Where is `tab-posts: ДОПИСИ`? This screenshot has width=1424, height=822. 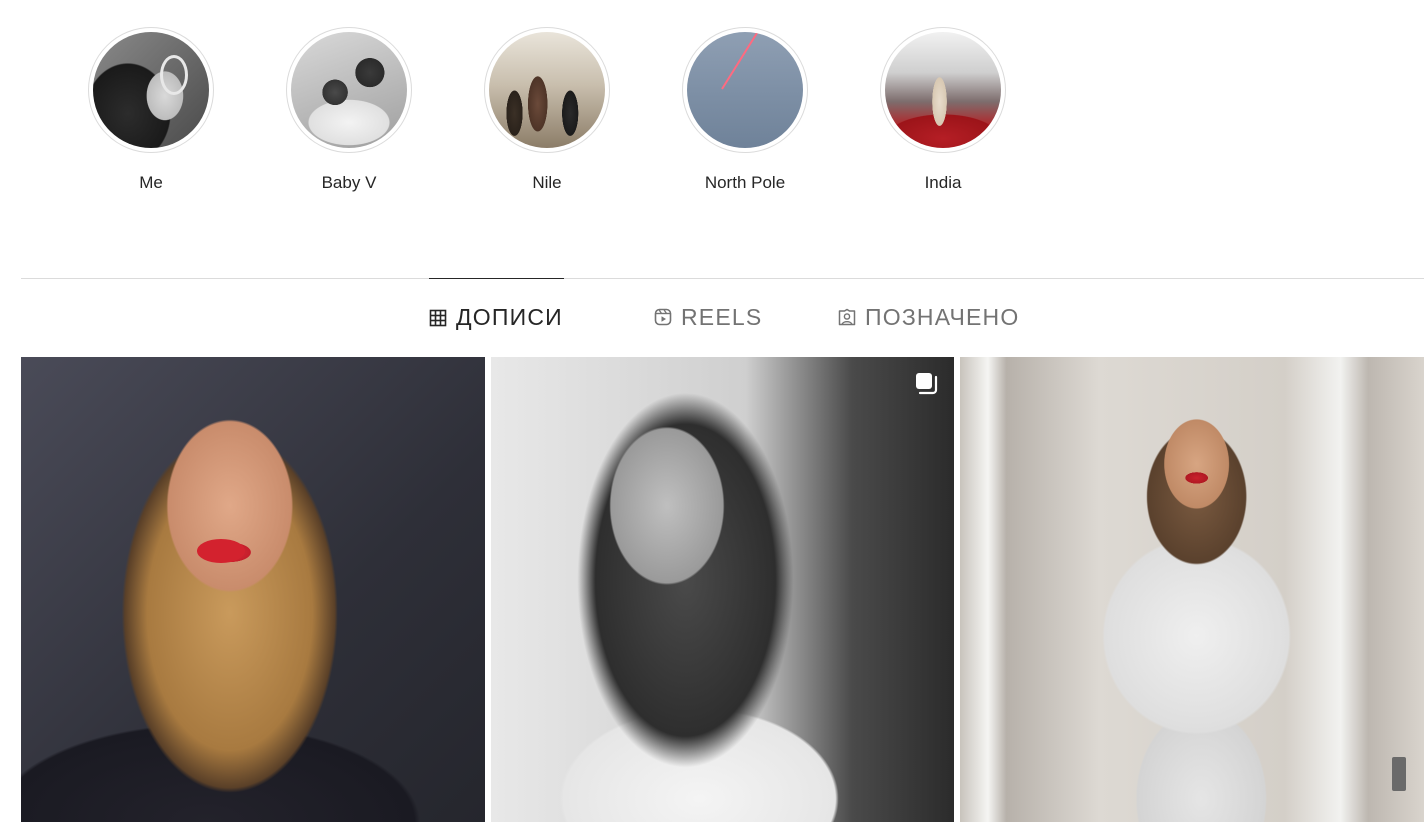
tab-posts: ДОПИСИ is located at coordinates (496, 317).